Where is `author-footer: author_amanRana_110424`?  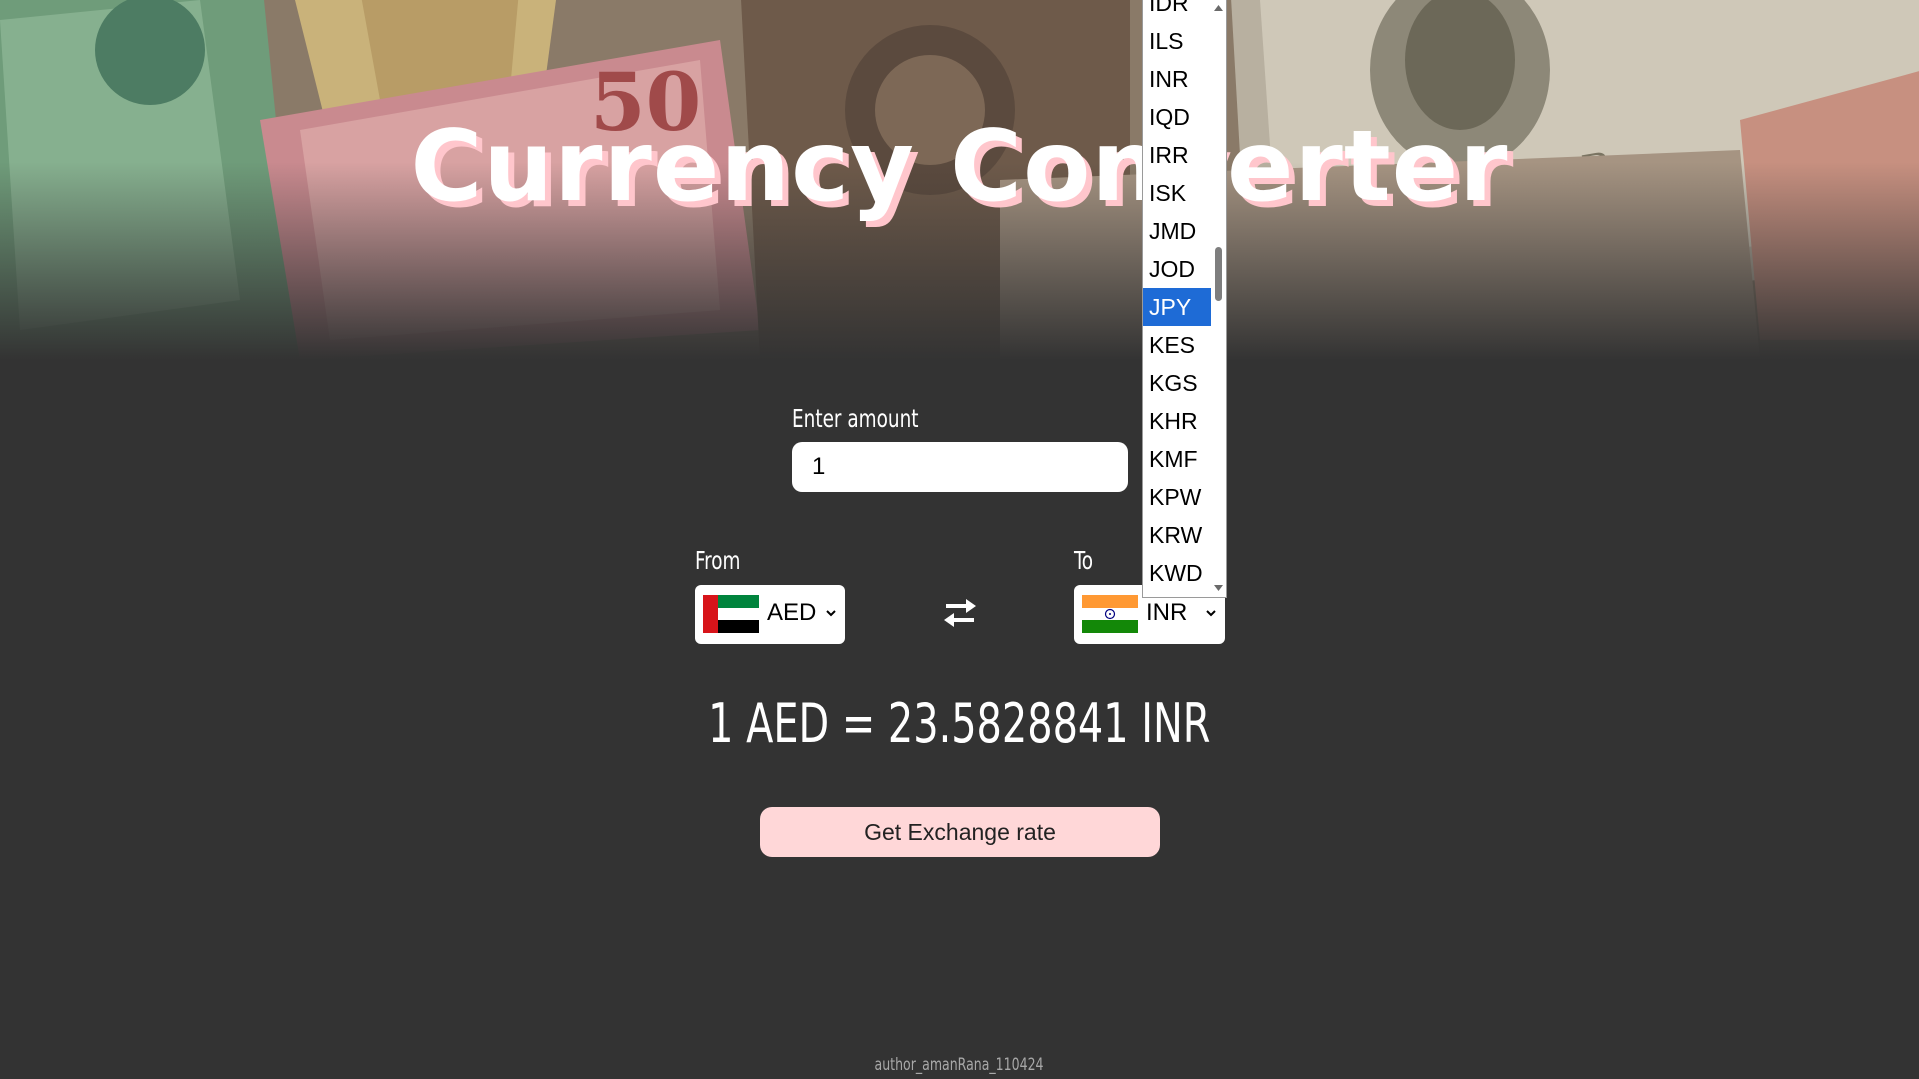 author-footer: author_amanRana_110424 is located at coordinates (959, 1065).